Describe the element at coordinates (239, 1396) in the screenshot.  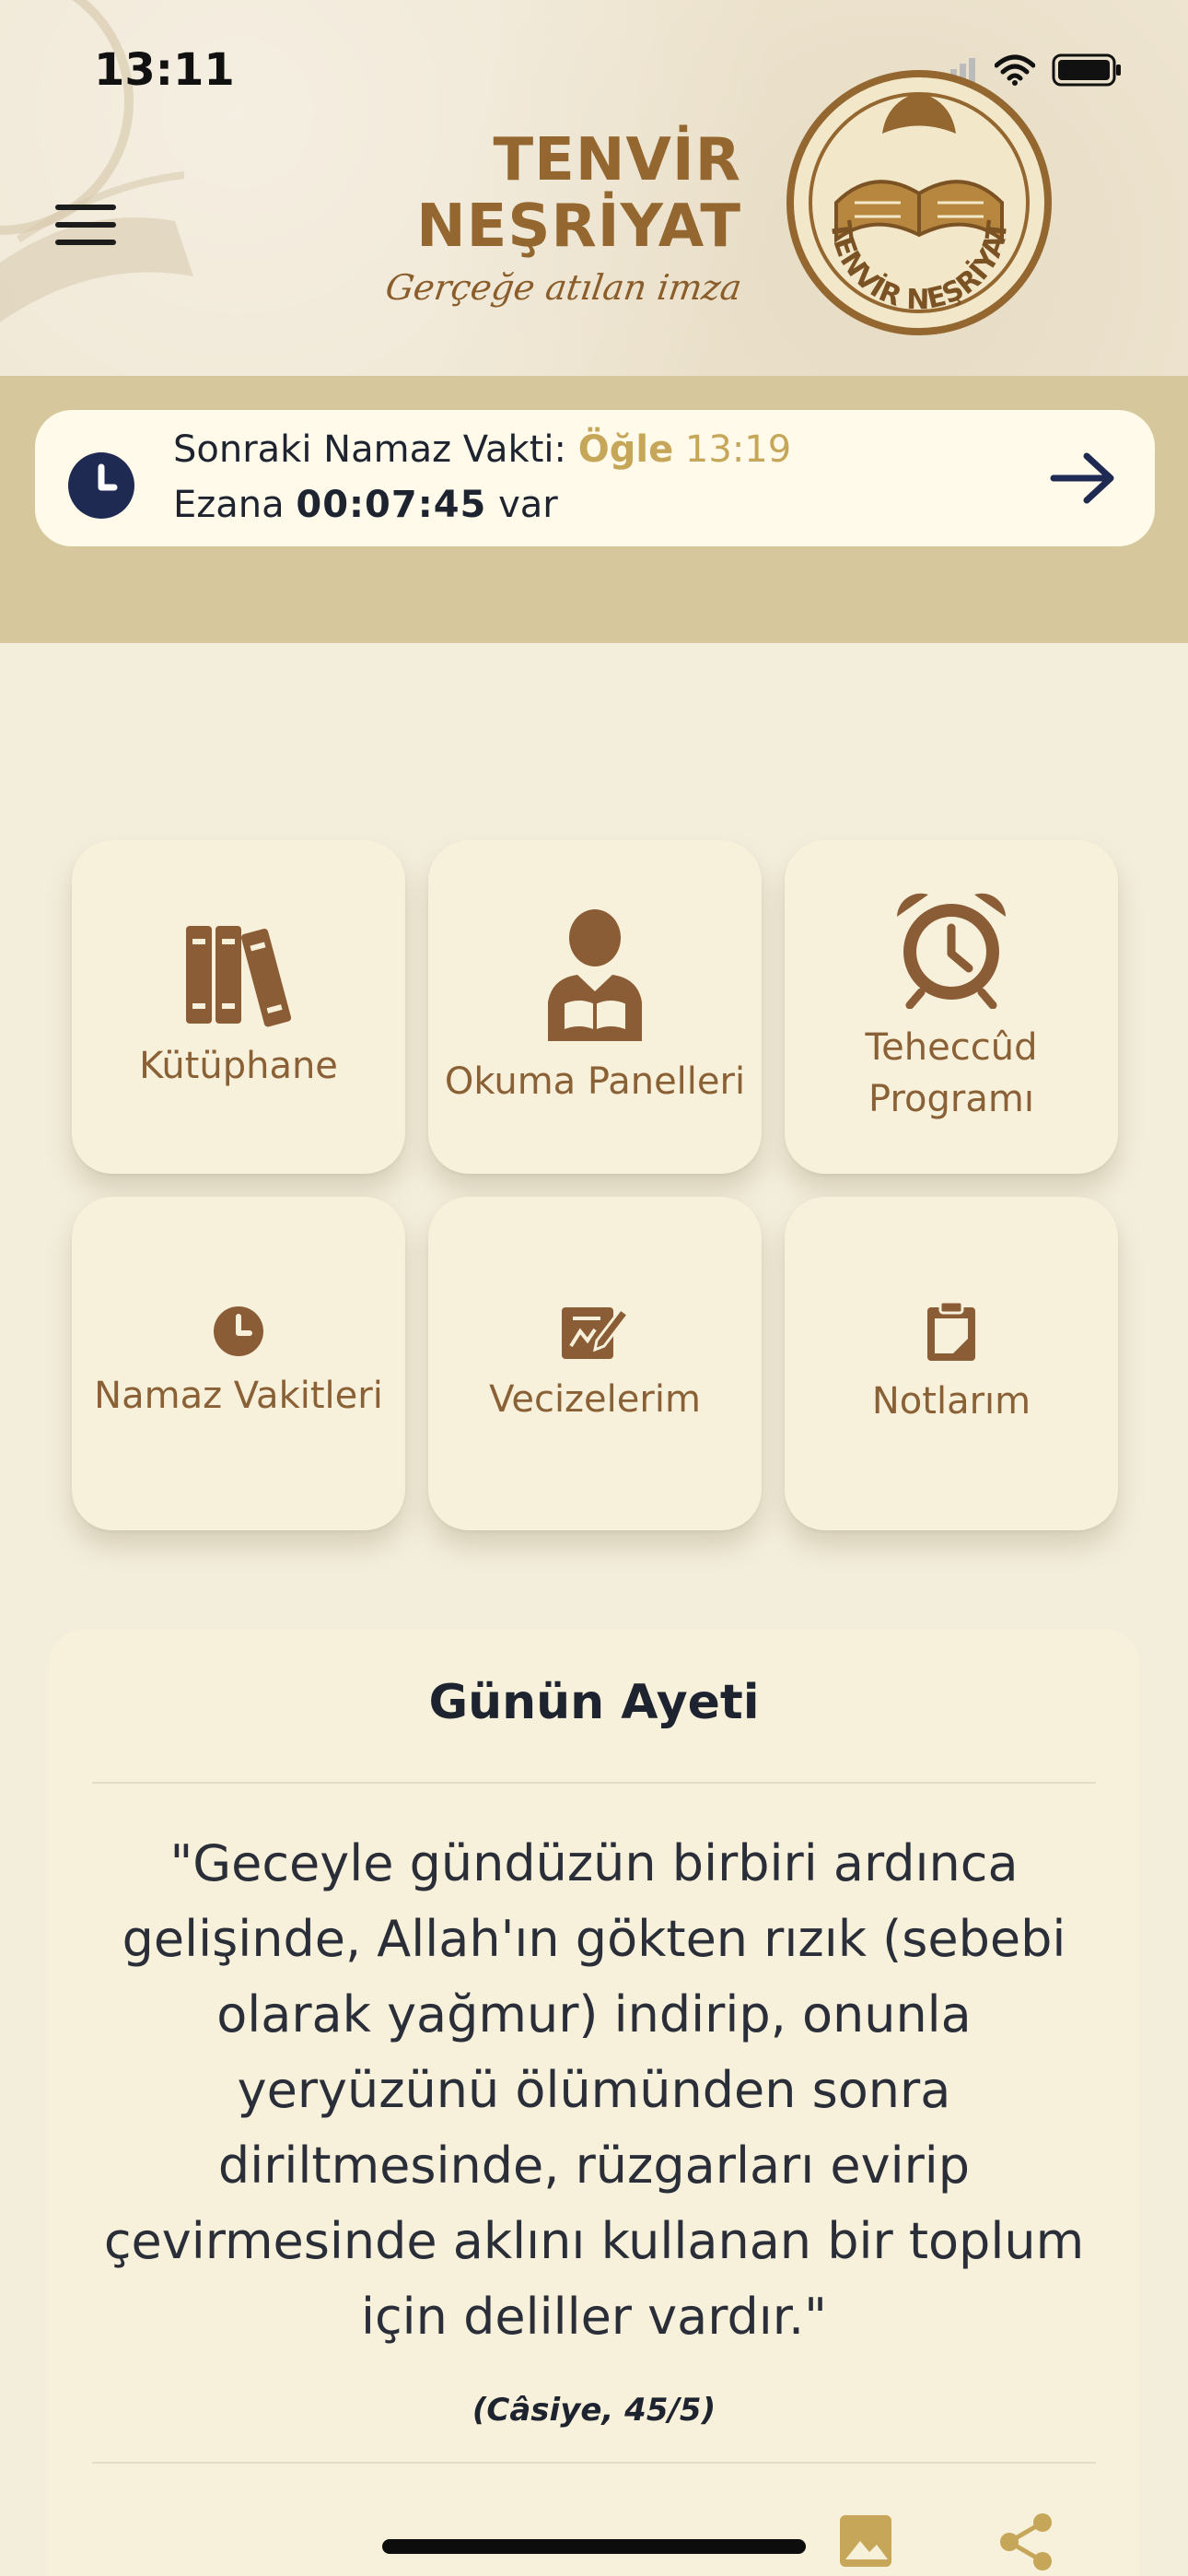
I see `menu-label-prayer-times: Namaz Vakitleri` at that location.